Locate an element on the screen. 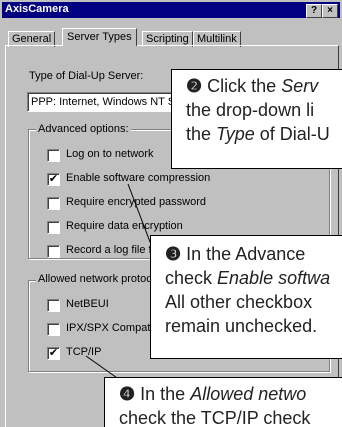 The height and width of the screenshot is (427, 342). callout-3-line-3: All other checkbox is located at coordinates (239, 302).